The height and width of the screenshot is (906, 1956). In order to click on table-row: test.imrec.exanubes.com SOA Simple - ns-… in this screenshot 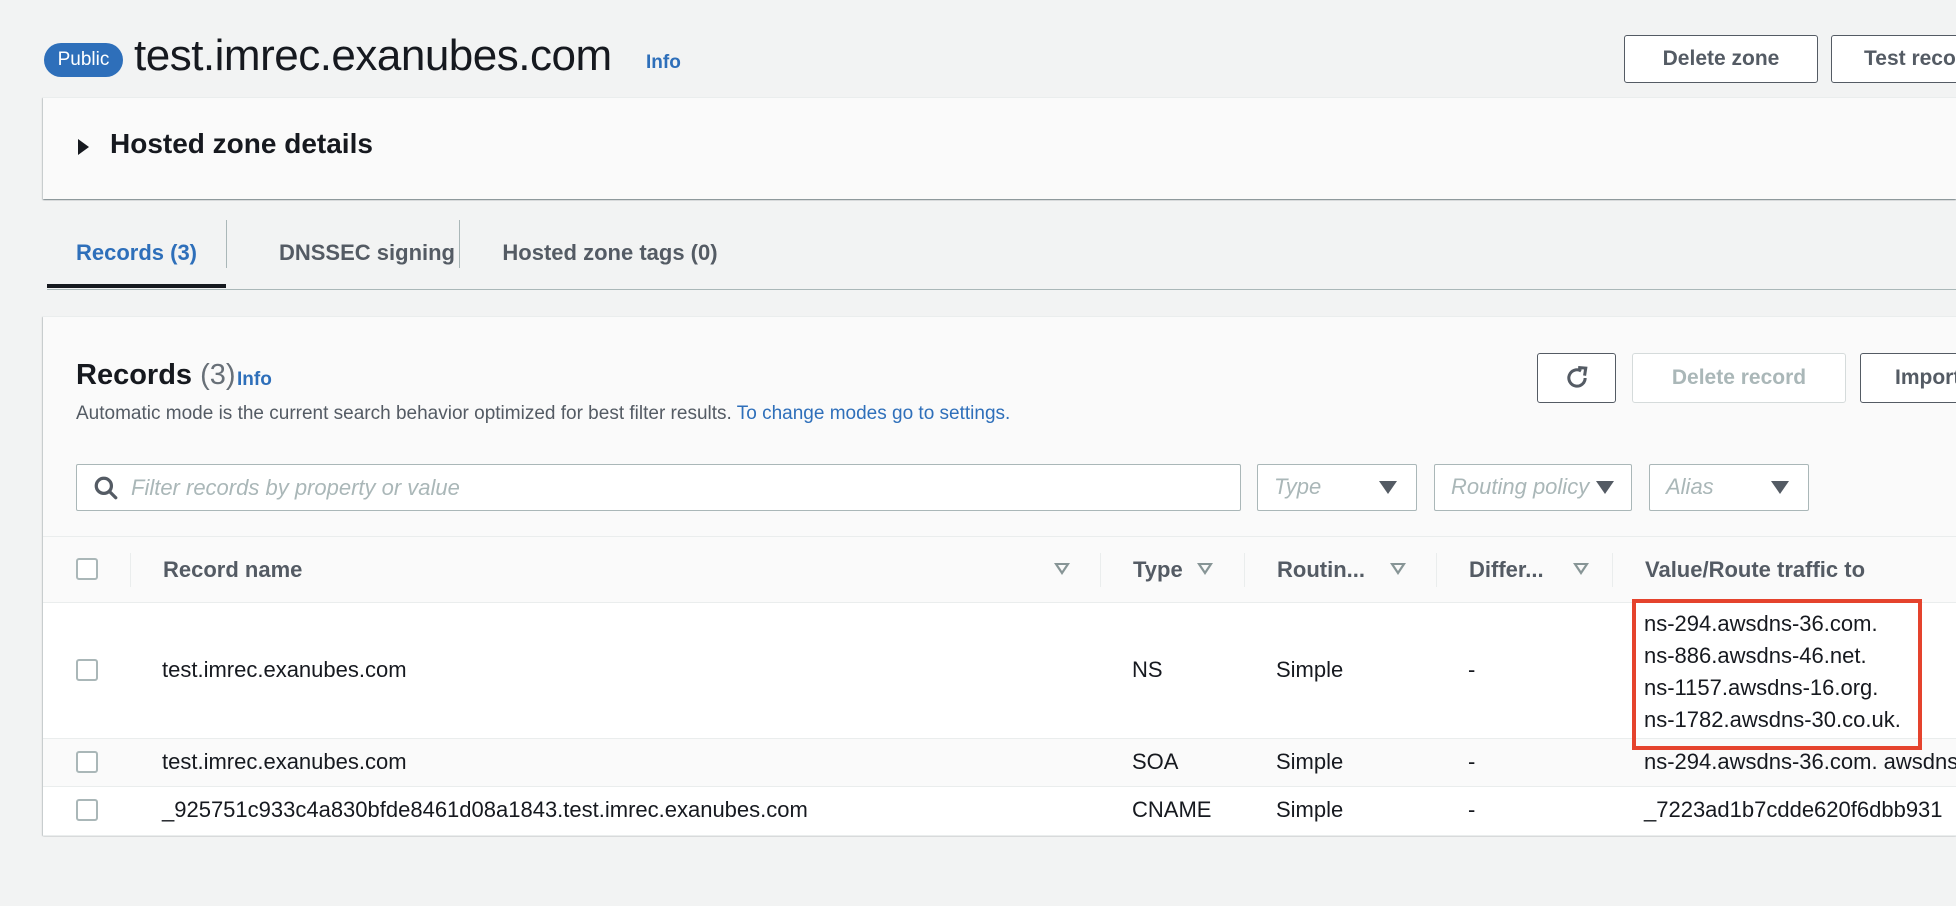, I will do `click(999, 763)`.